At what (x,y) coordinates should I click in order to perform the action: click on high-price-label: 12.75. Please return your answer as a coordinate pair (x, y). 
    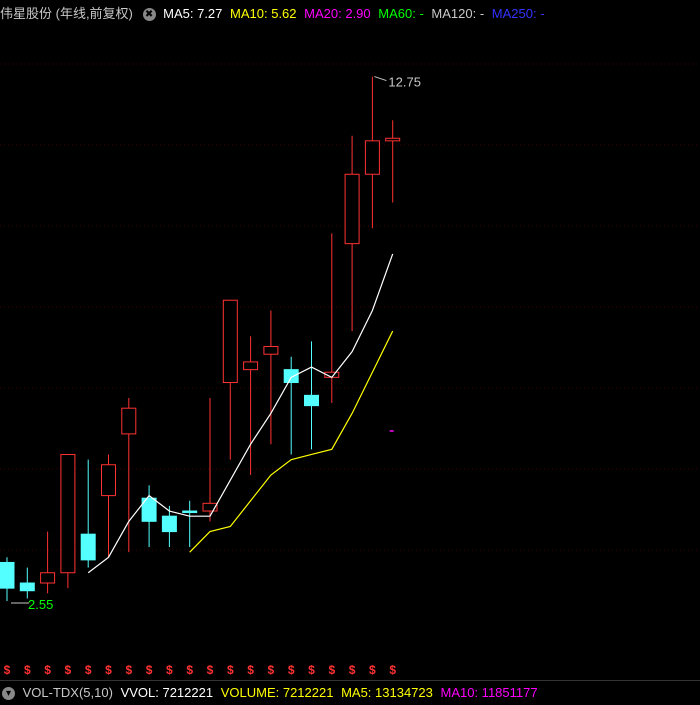
    Looking at the image, I should click on (404, 82).